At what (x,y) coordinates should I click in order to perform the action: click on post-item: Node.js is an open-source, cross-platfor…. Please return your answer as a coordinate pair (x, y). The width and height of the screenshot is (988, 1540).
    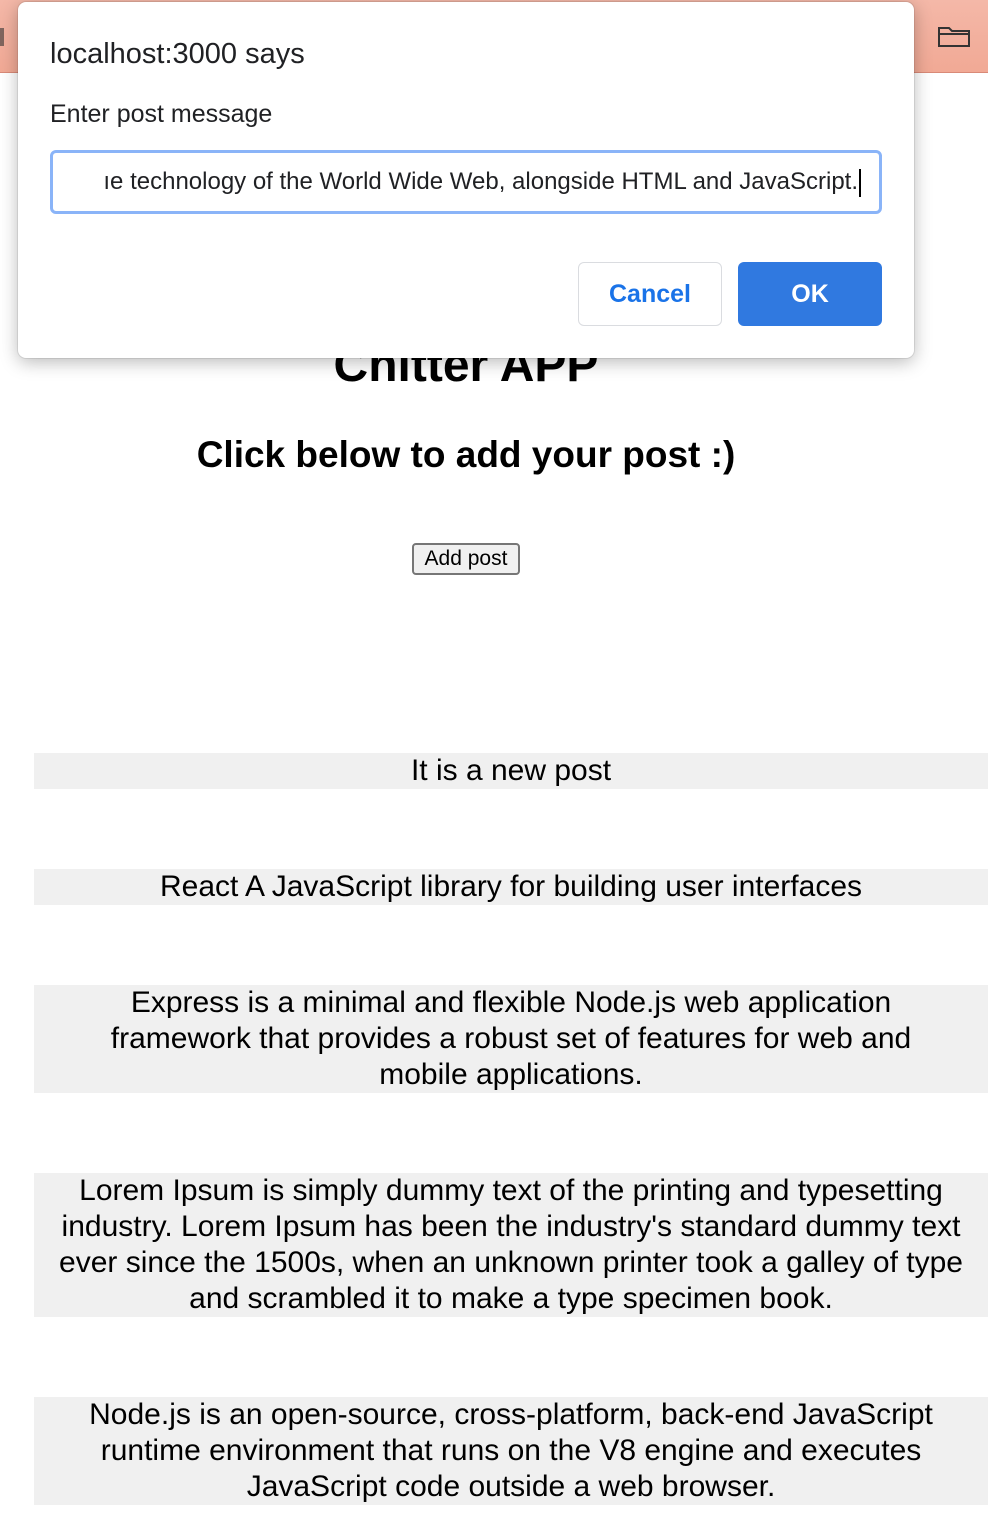
    Looking at the image, I should click on (511, 1451).